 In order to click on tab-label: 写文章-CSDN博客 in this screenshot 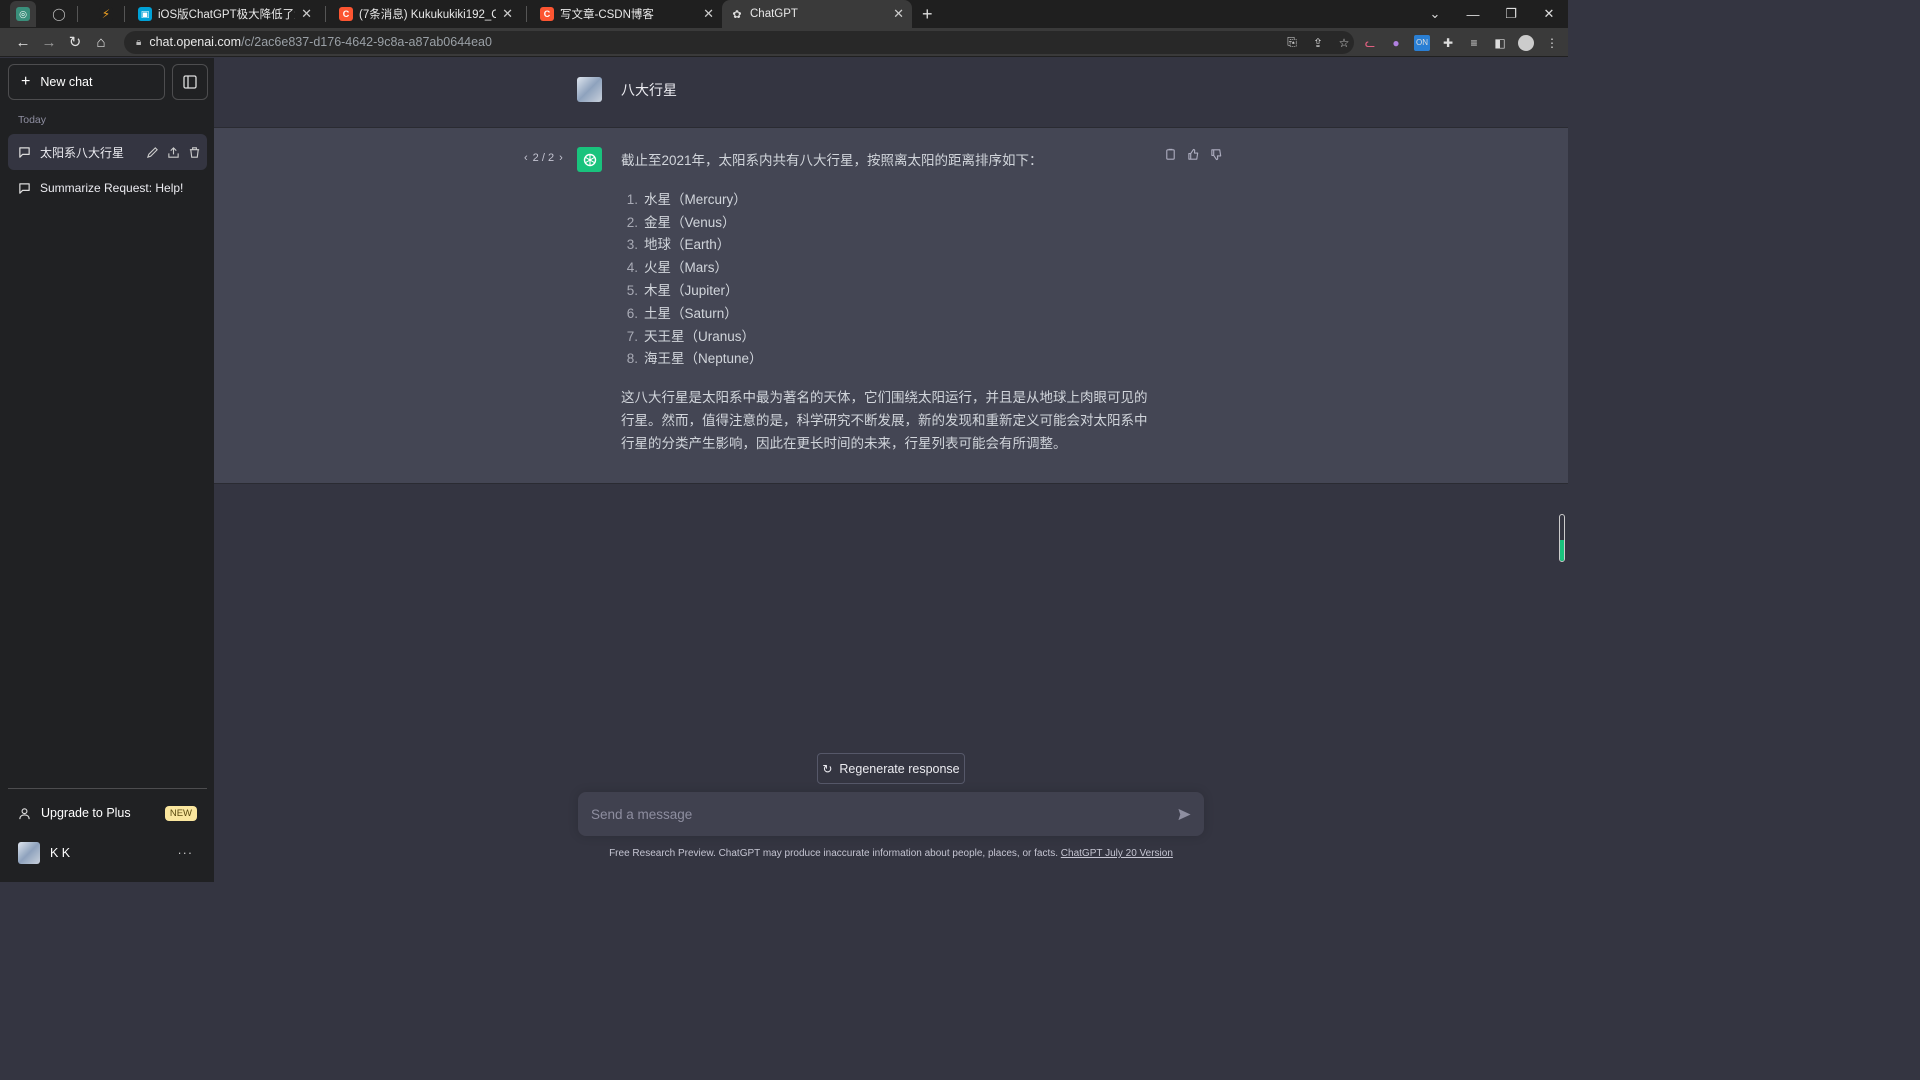, I will do `click(607, 15)`.